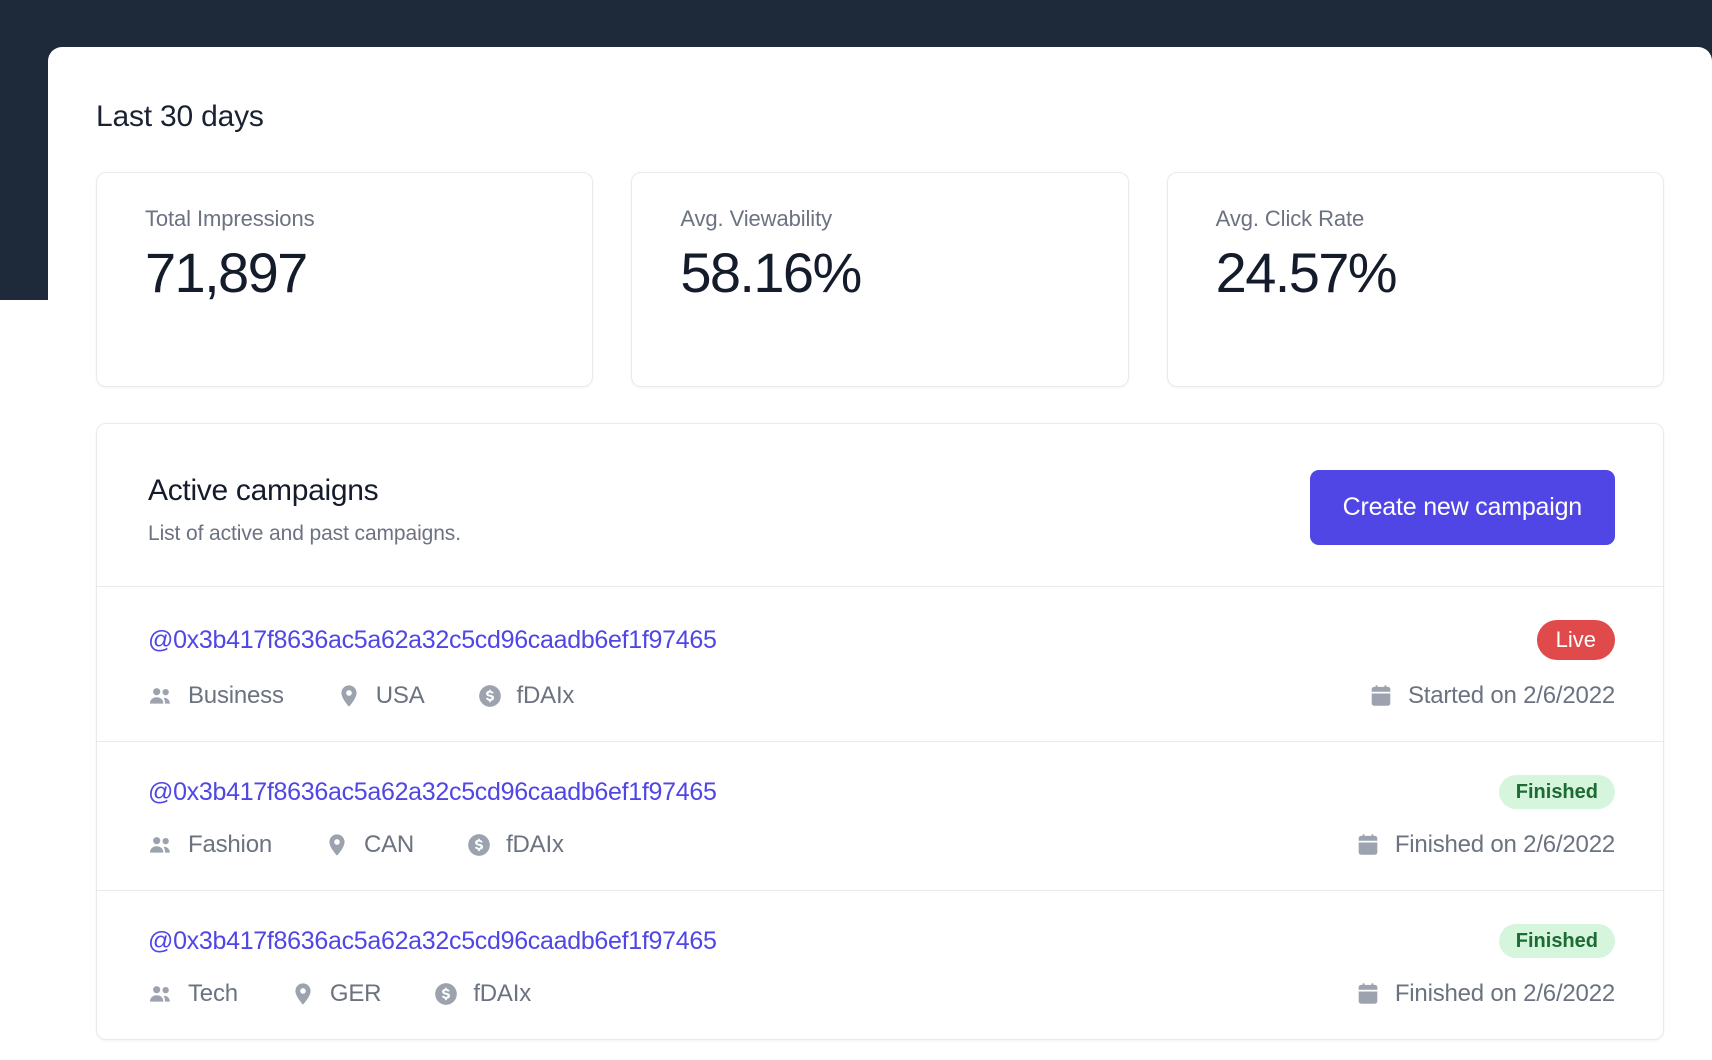 Image resolution: width=1712 pixels, height=1060 pixels. I want to click on campaign-row-meta-line: Business USA fDAIx Started on 2/6/2022, so click(881, 696).